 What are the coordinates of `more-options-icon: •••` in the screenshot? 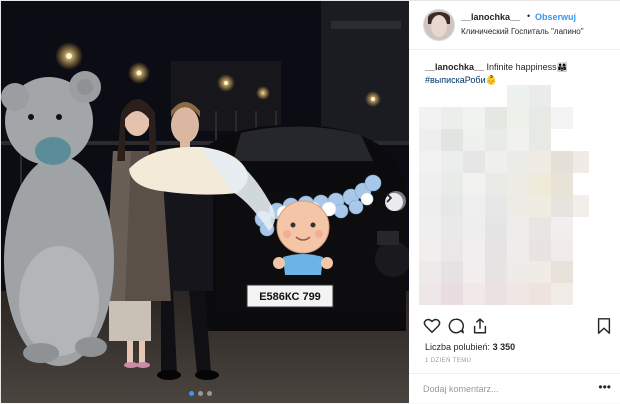 It's located at (604, 387).